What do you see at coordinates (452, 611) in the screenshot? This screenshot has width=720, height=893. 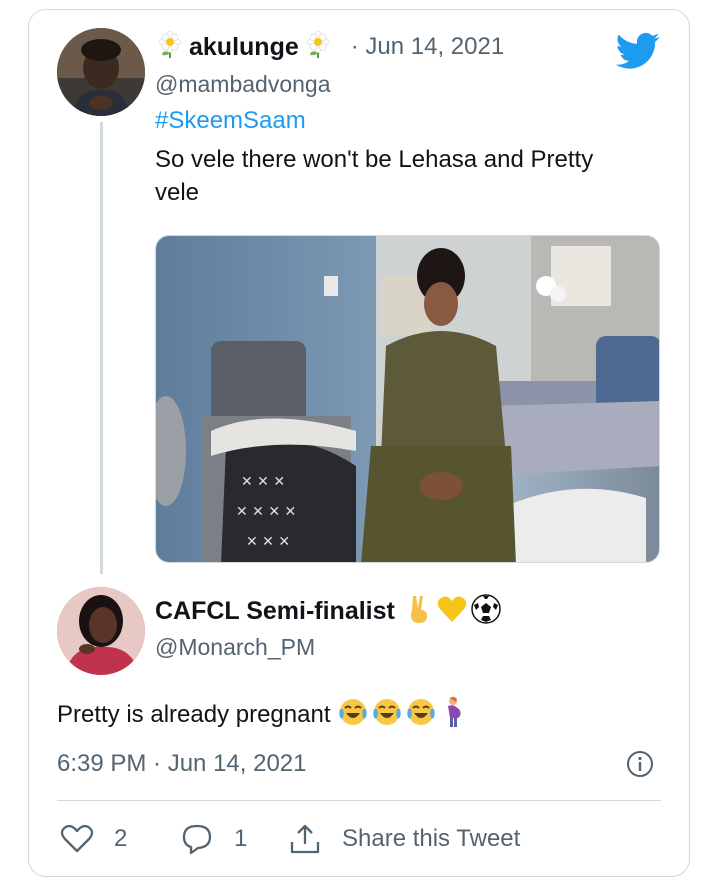 I see `yellow-heart-icon` at bounding box center [452, 611].